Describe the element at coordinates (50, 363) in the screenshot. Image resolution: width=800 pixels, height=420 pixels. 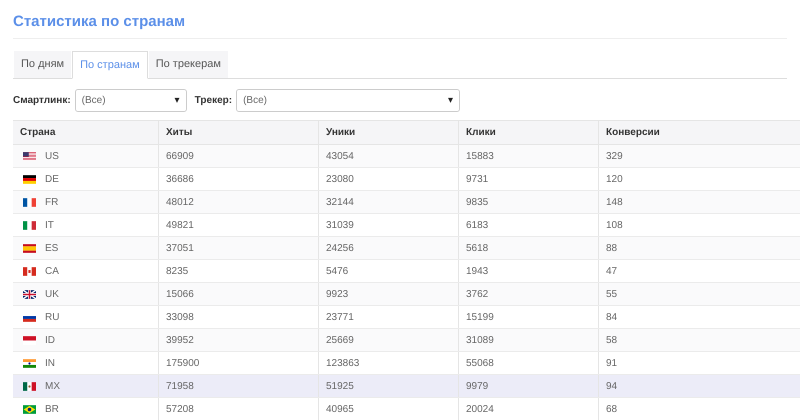
I see `table-cell-text: IN` at that location.